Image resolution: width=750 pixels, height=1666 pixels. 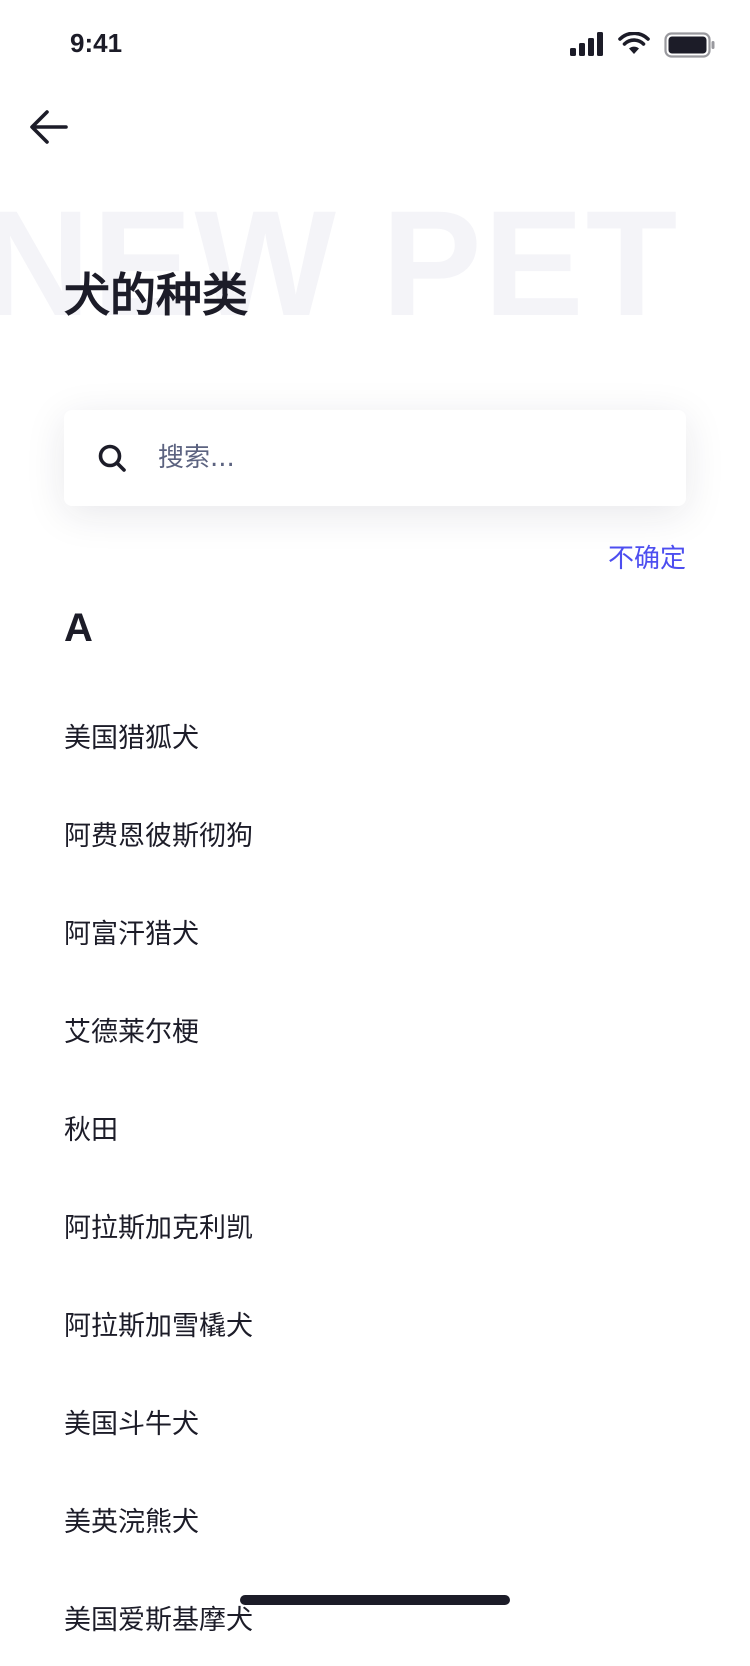 I want to click on status-bar: 9:41, so click(x=375, y=45).